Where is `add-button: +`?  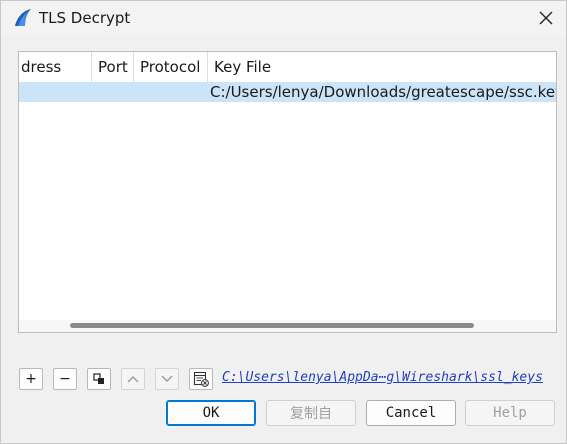 add-button: + is located at coordinates (31, 379).